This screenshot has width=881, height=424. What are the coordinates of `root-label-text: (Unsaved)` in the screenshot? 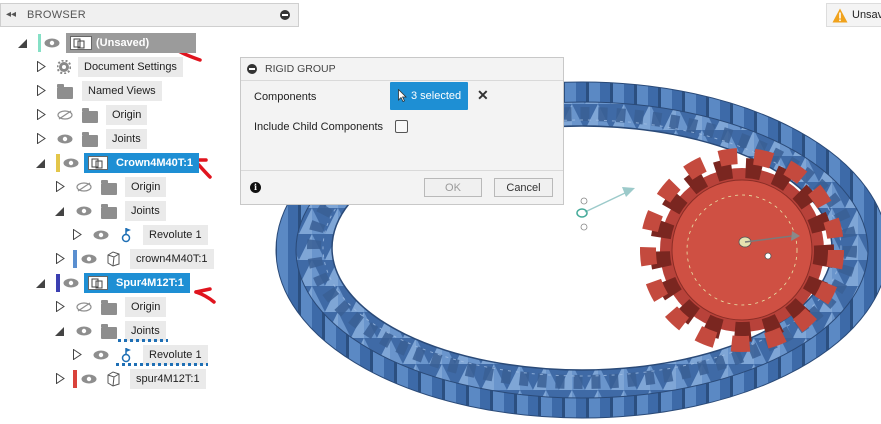 It's located at (123, 43).